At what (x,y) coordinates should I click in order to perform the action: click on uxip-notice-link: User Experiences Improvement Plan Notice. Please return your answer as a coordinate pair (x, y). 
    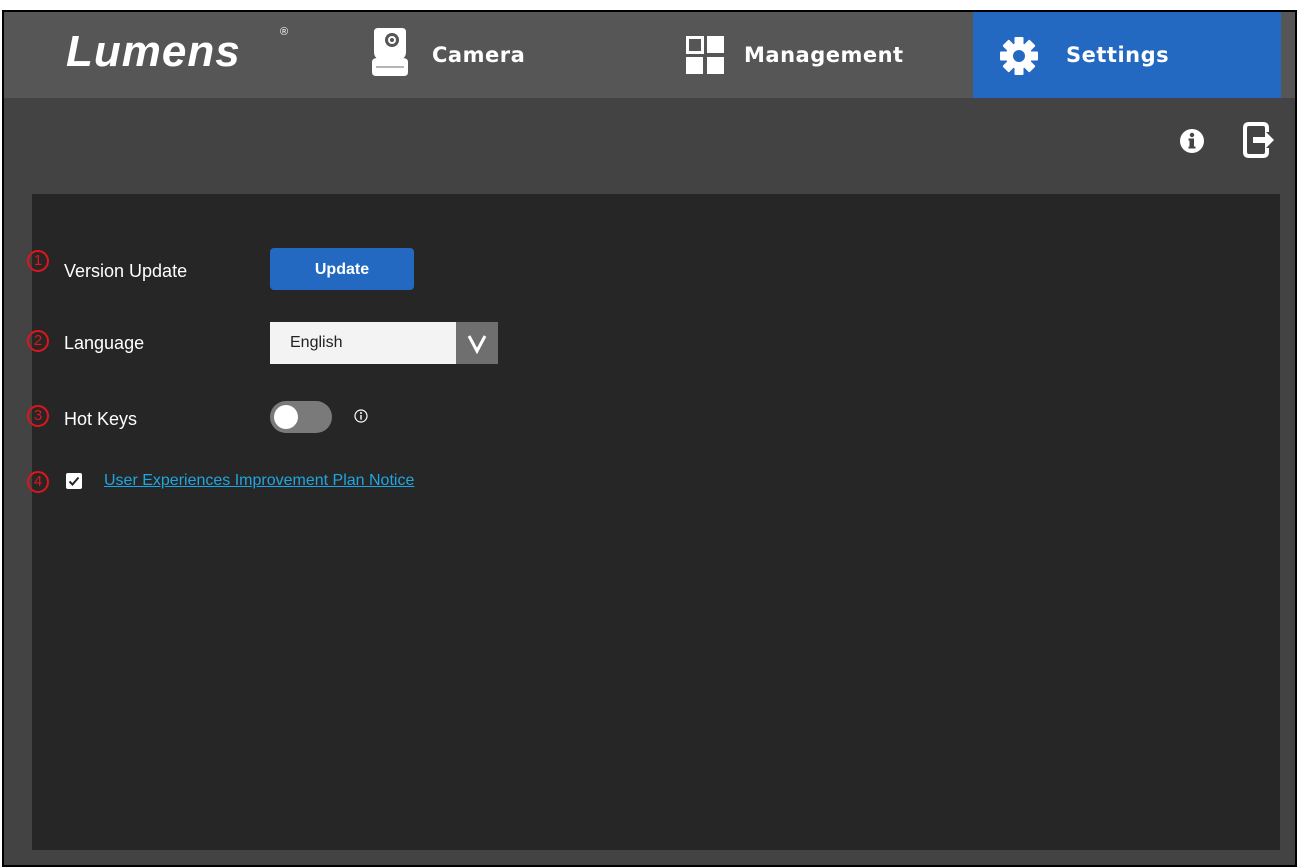
    Looking at the image, I should click on (259, 481).